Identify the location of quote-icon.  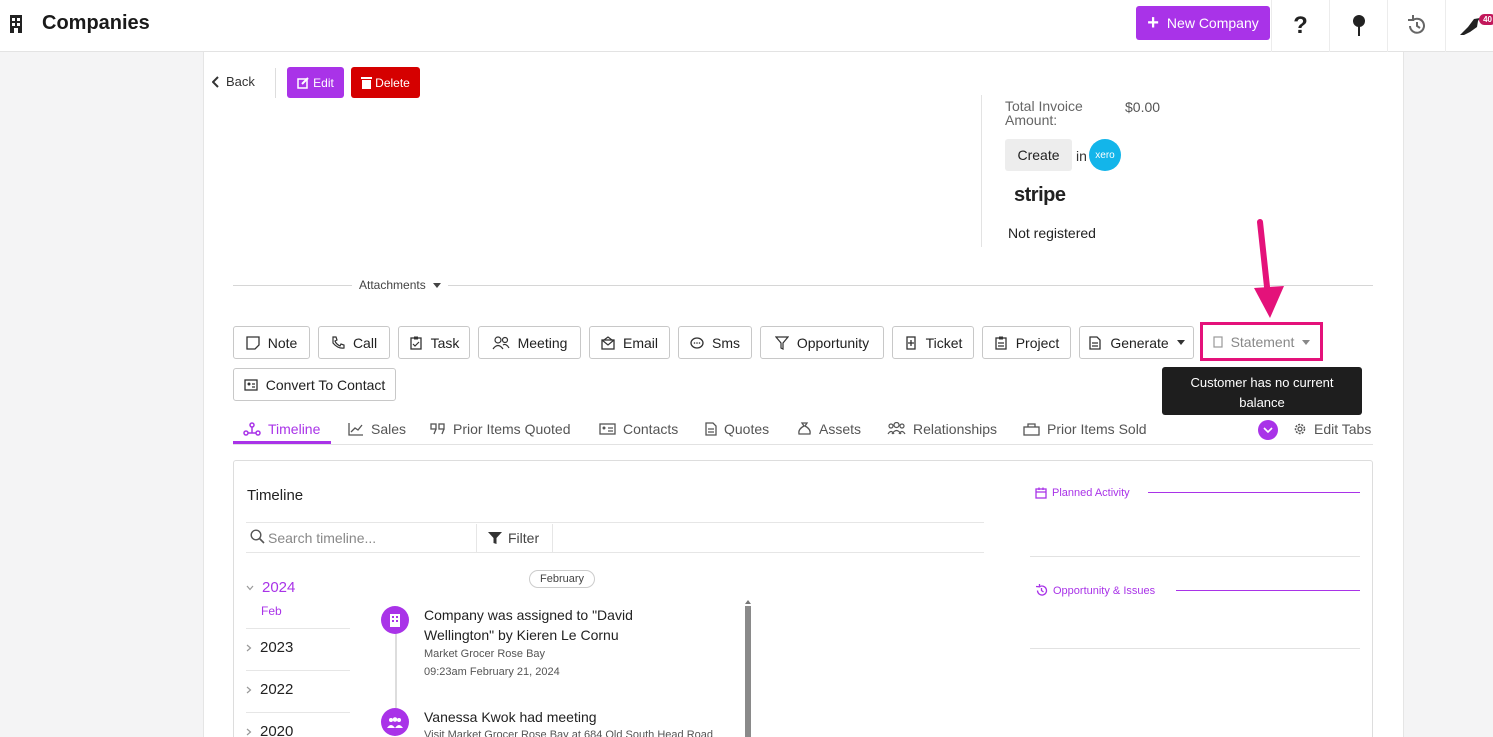
(437, 429).